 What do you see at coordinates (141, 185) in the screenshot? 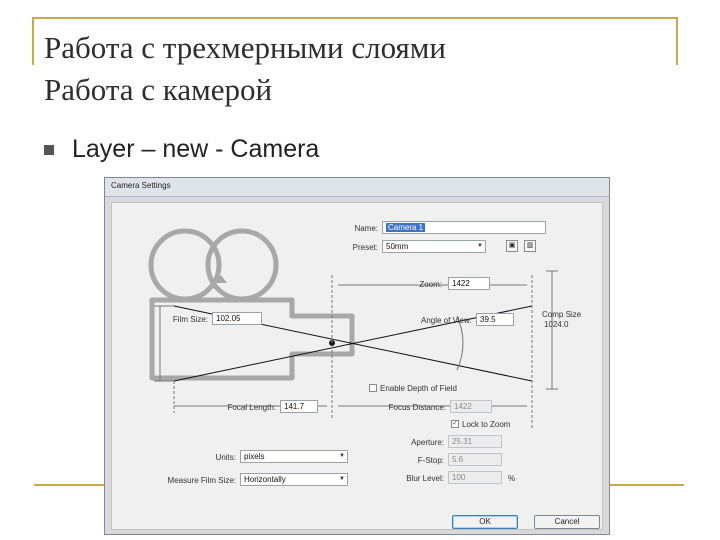
I see `dialog-title: Camera Settings` at bounding box center [141, 185].